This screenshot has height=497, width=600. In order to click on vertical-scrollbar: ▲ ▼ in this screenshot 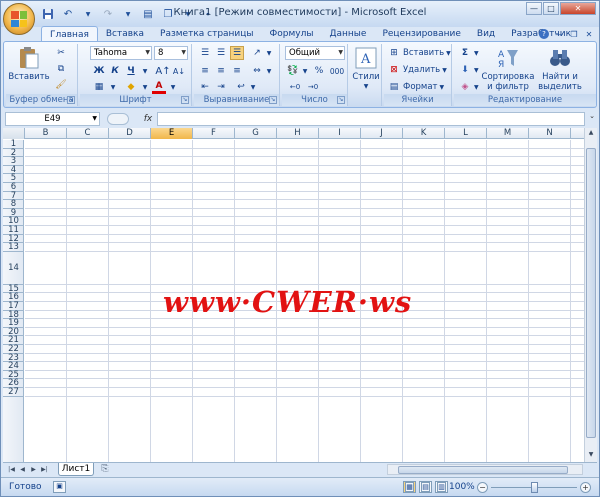, I will do `click(590, 295)`.